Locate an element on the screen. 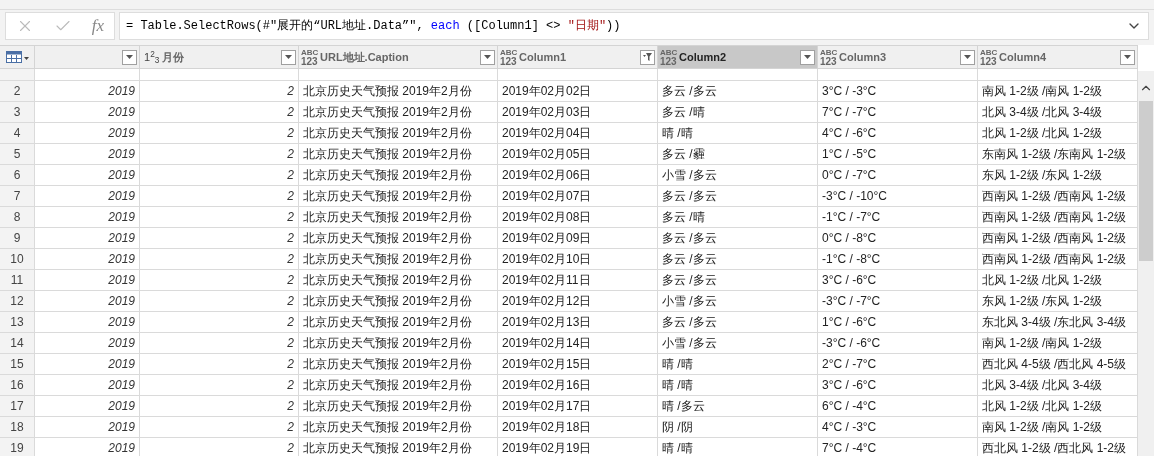 Image resolution: width=1154 pixels, height=456 pixels. table-cell: 2019年02月09日 is located at coordinates (578, 238).